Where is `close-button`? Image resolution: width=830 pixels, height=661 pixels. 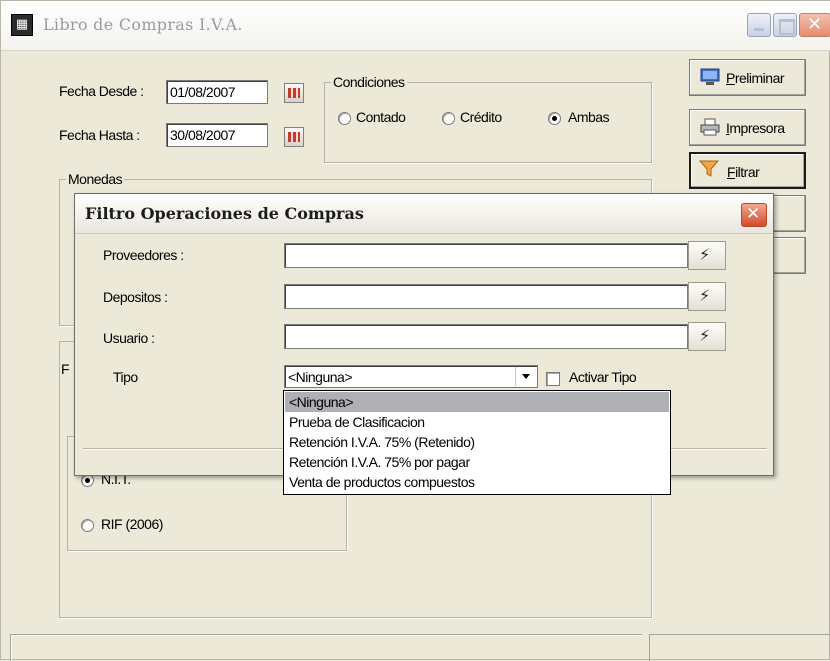 close-button is located at coordinates (814, 25).